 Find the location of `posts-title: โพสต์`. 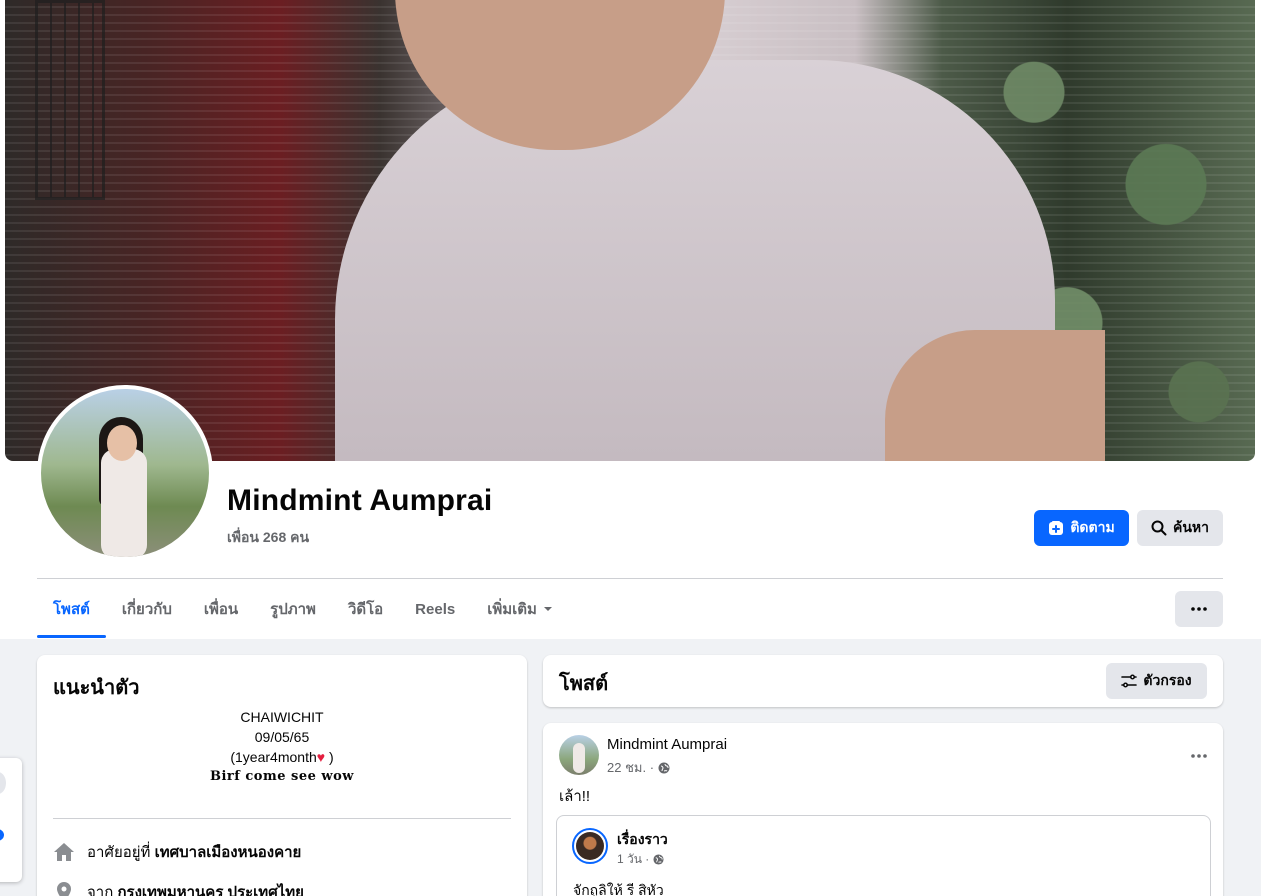

posts-title: โพสต์ is located at coordinates (584, 684).